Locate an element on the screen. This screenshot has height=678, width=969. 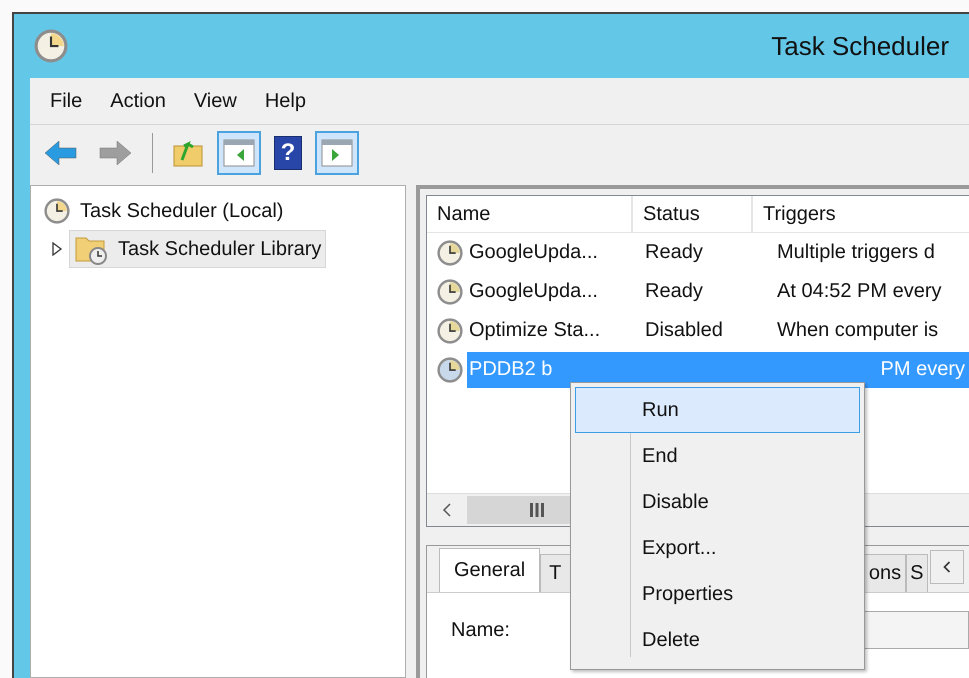
menu-item: Disable is located at coordinates (717, 502).